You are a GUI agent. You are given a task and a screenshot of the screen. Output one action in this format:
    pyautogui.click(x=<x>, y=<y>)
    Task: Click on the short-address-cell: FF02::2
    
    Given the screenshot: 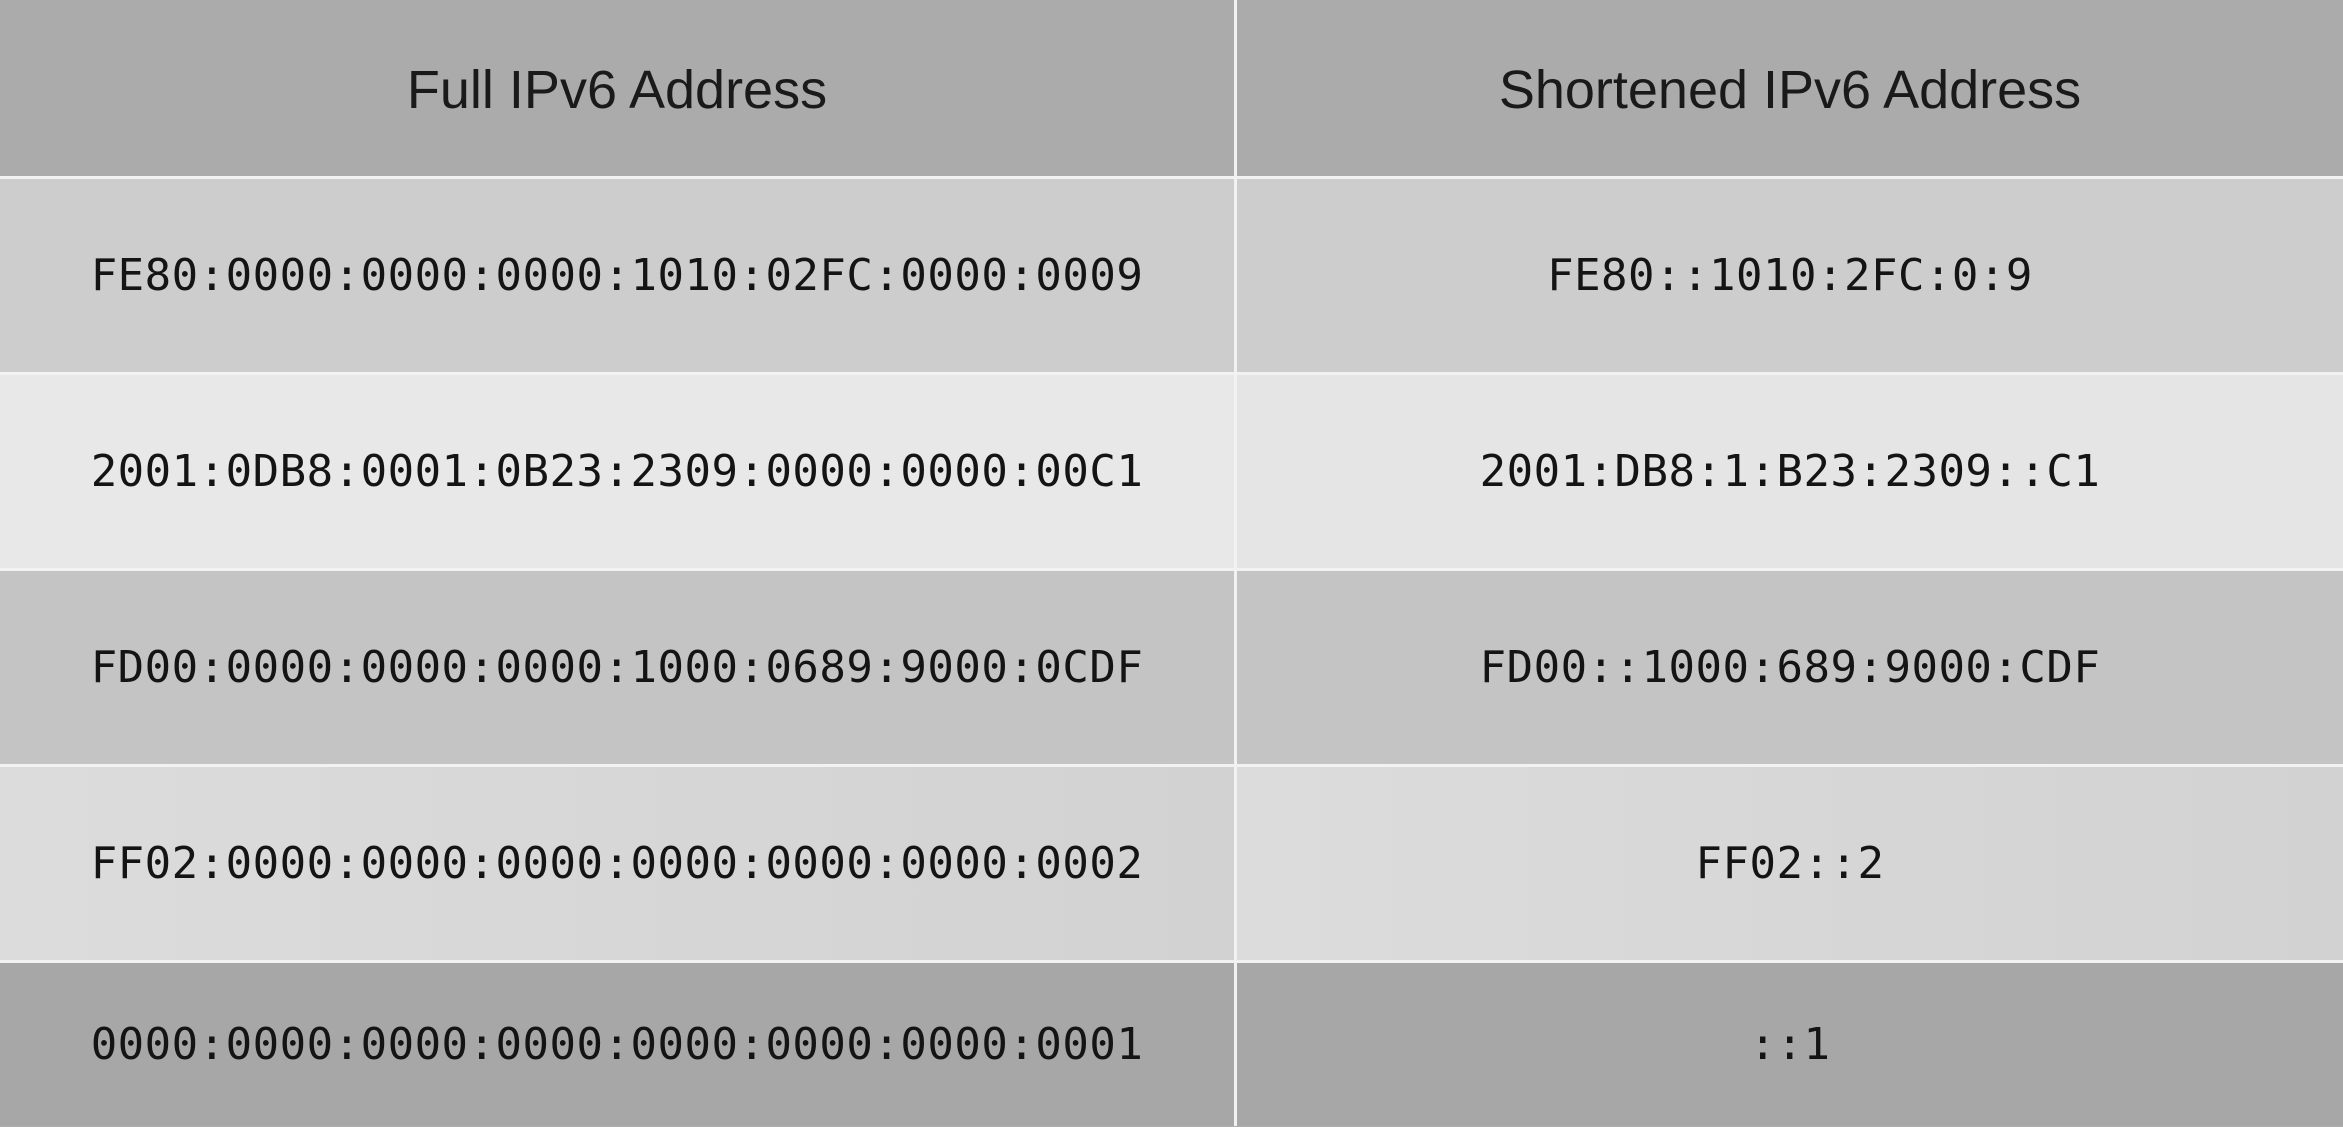 What is the action you would take?
    pyautogui.click(x=1790, y=863)
    